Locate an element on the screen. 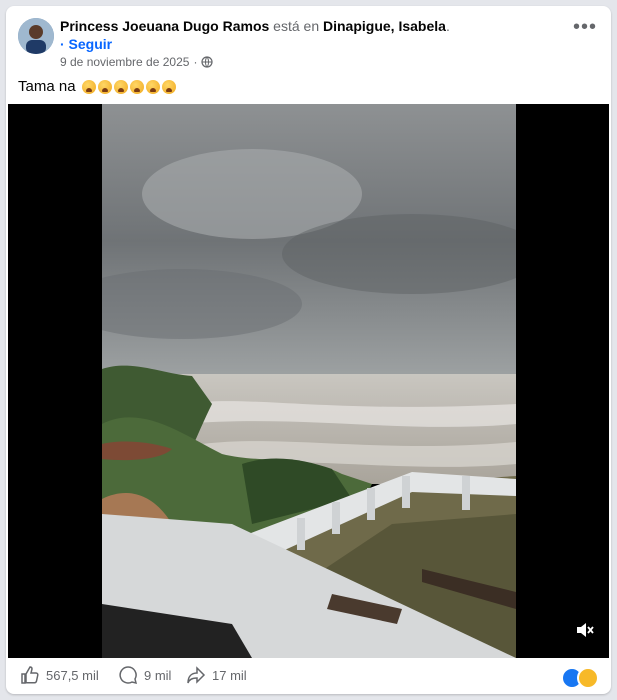 This screenshot has height=700, width=617. caption-text: Tama na is located at coordinates (47, 86).